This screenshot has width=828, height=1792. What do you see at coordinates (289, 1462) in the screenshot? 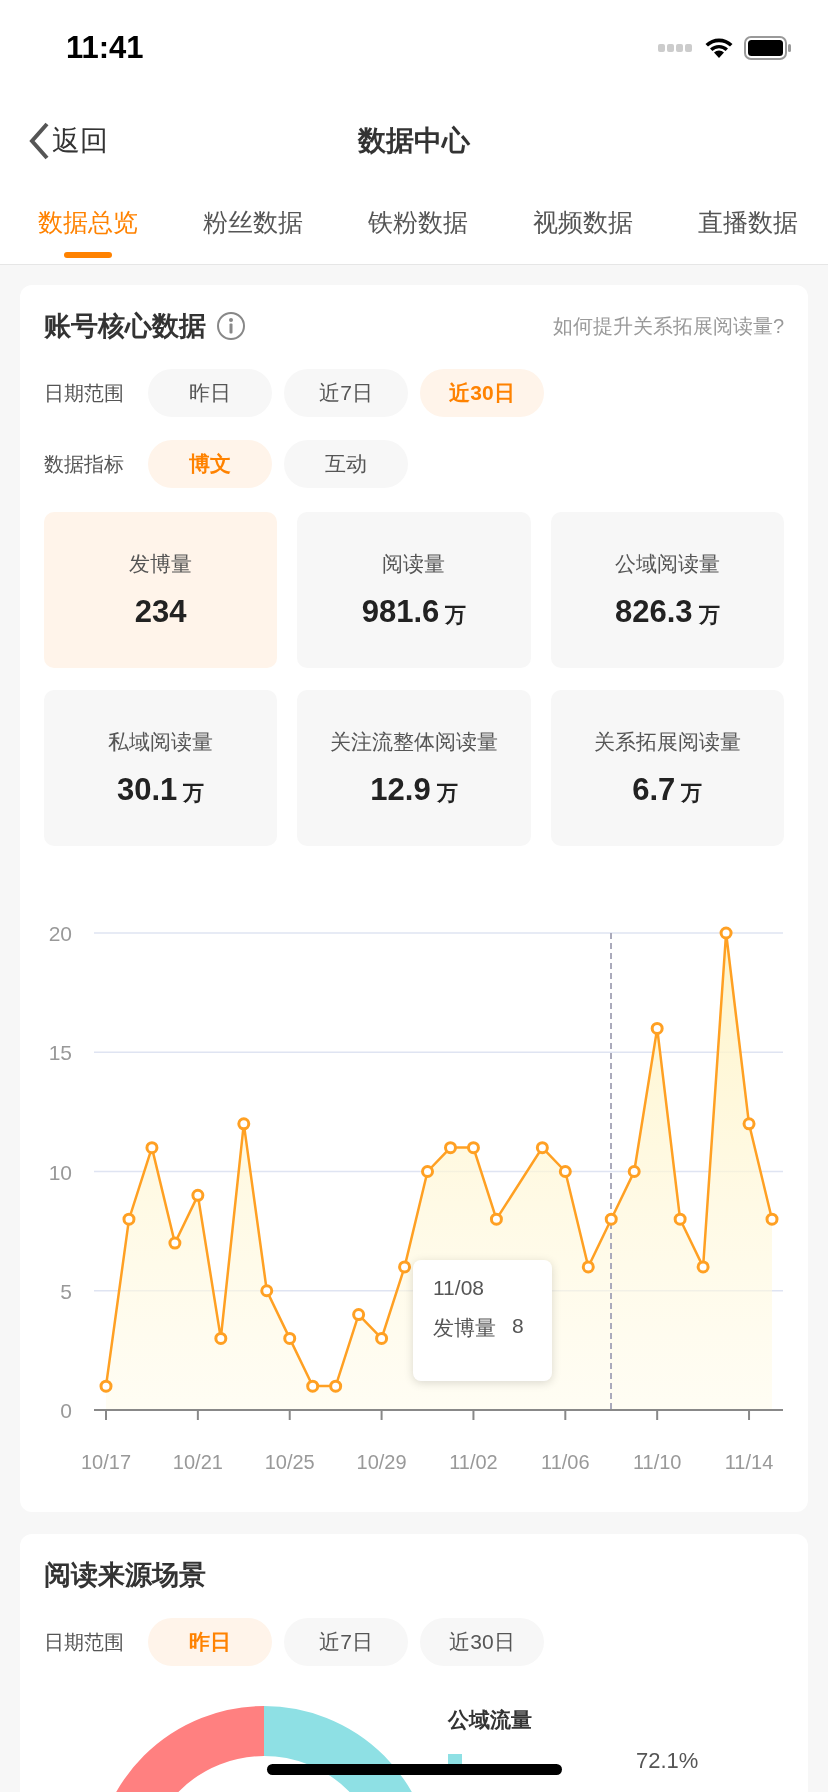
I see `axis-label: 10/25` at bounding box center [289, 1462].